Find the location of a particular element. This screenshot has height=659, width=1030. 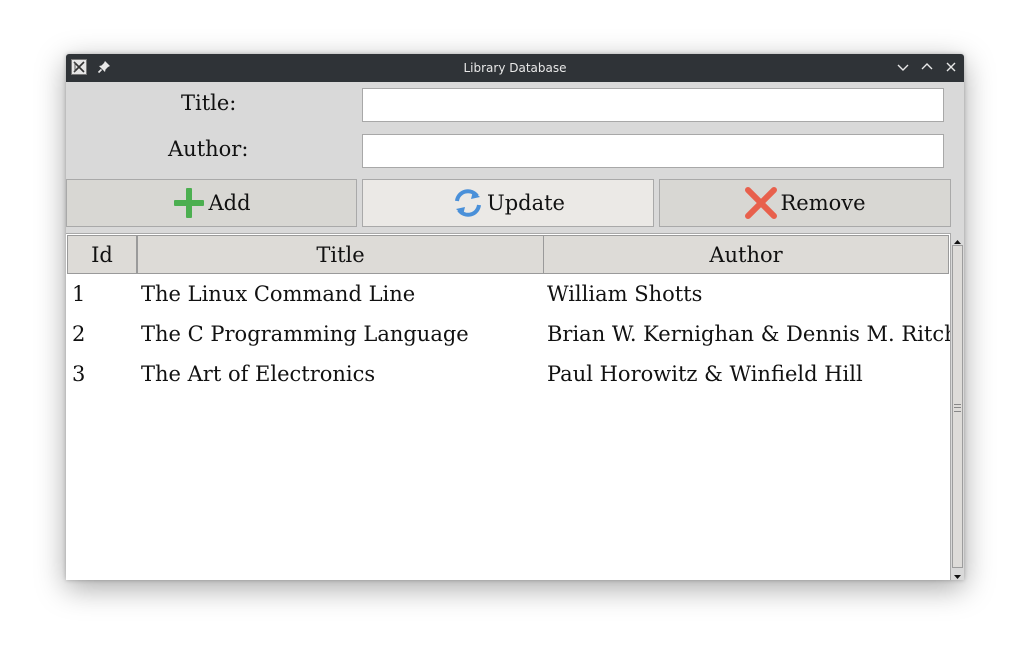

update-button: Update is located at coordinates (508, 203).